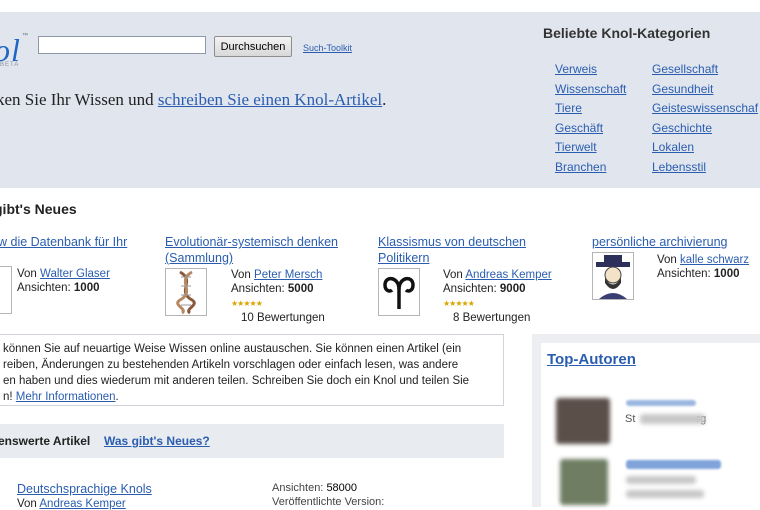  I want to click on category-link: Tiere, so click(568, 108).